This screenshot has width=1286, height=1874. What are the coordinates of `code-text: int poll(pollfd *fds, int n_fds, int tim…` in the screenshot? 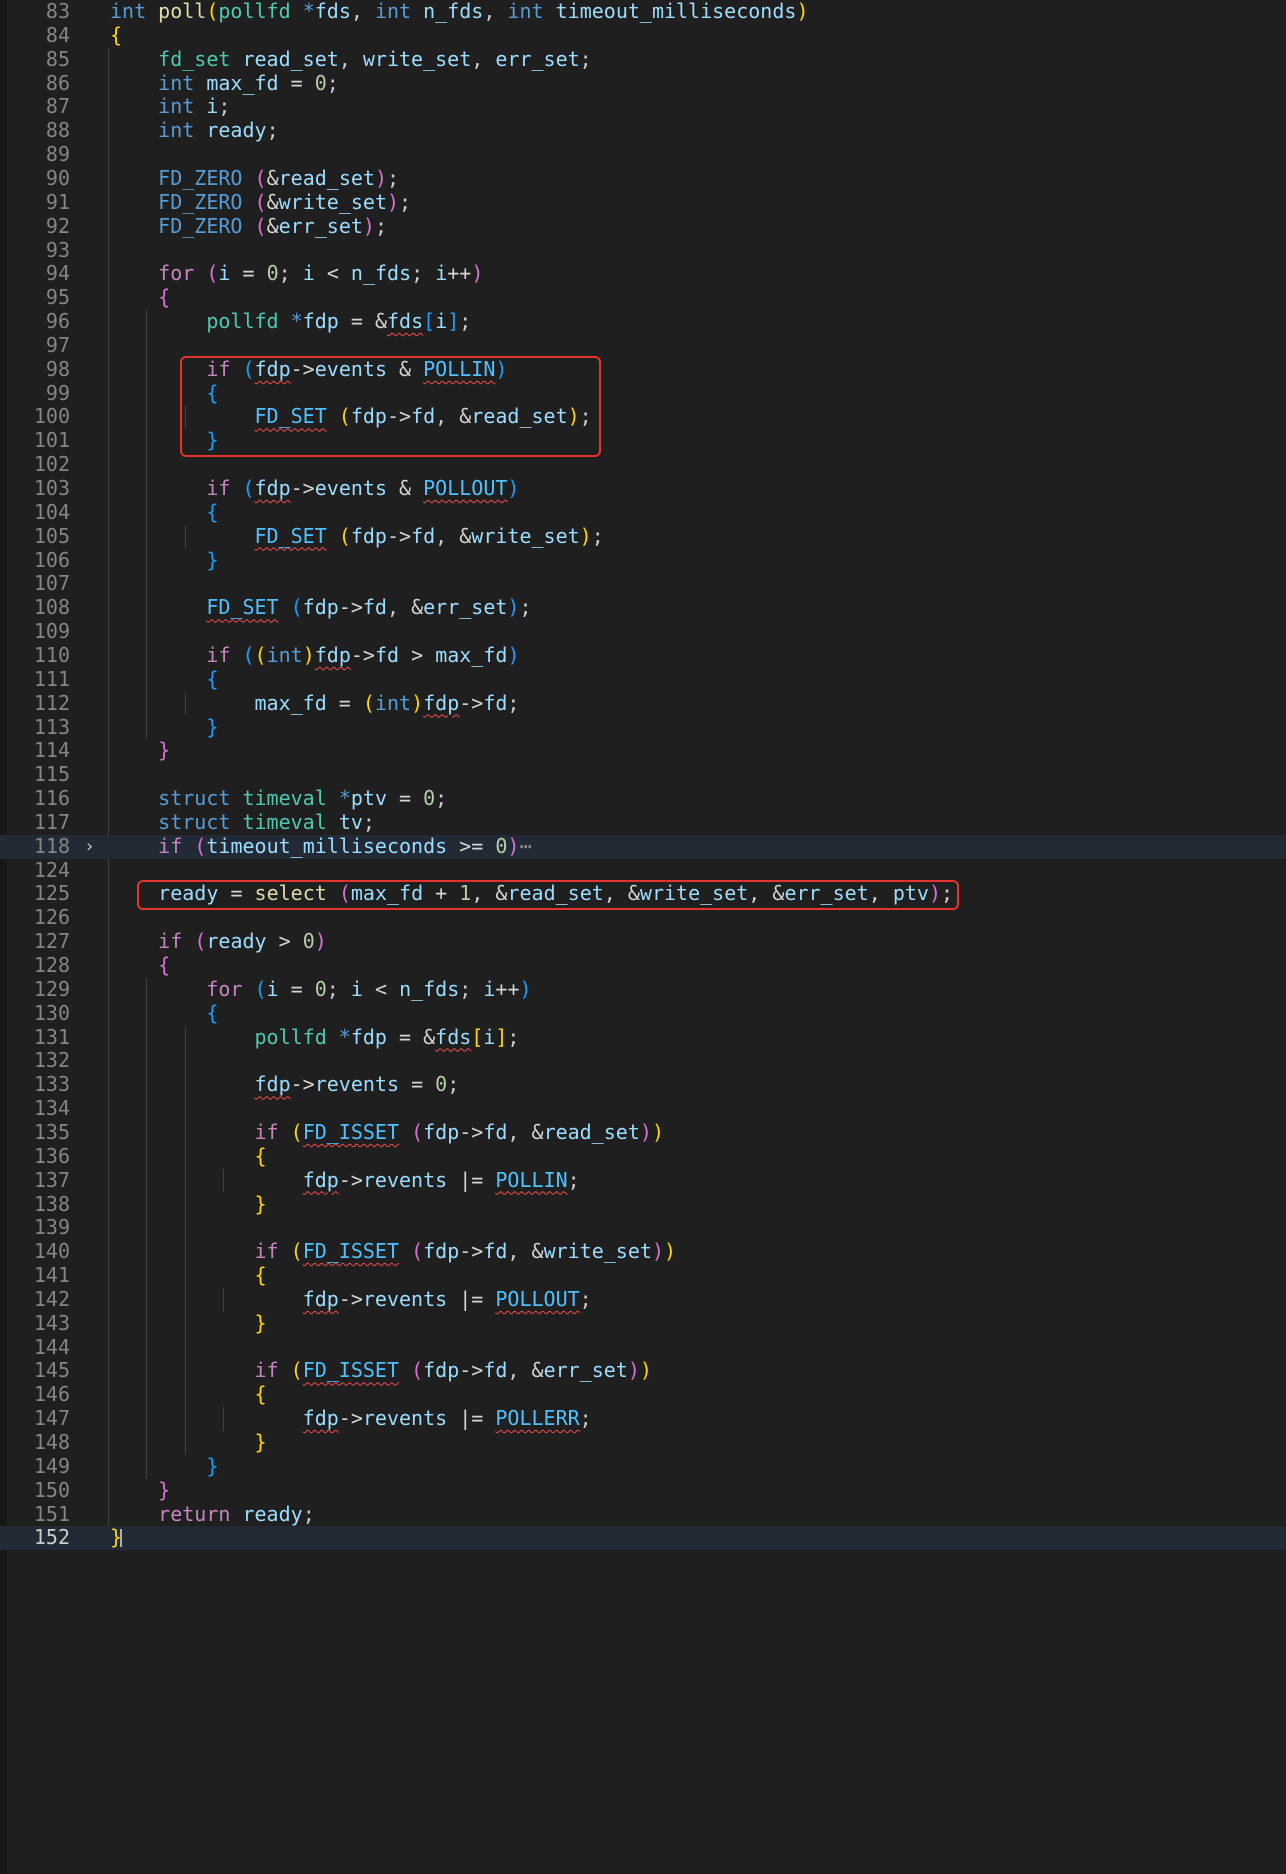 It's located at (459, 12).